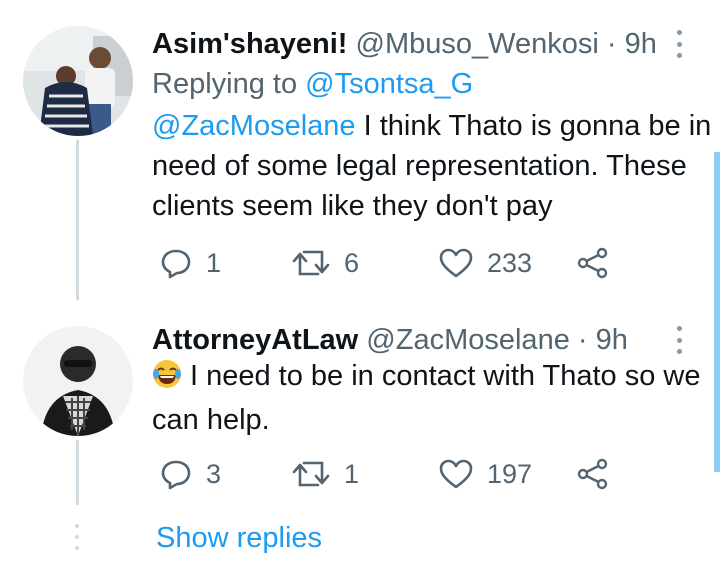 Image resolution: width=720 pixels, height=576 pixels. What do you see at coordinates (352, 473) in the screenshot?
I see `retweet-count: 1` at bounding box center [352, 473].